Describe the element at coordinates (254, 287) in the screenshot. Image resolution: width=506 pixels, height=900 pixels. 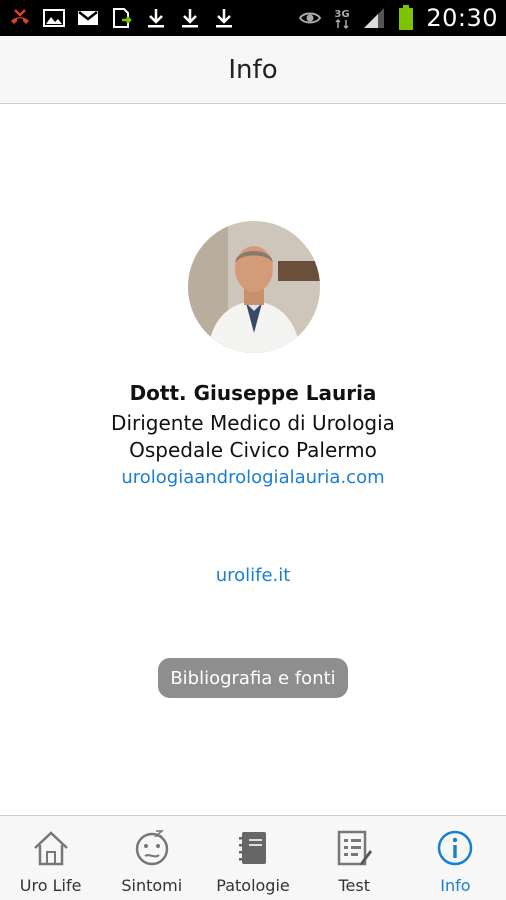
I see `doctor-avatar` at that location.